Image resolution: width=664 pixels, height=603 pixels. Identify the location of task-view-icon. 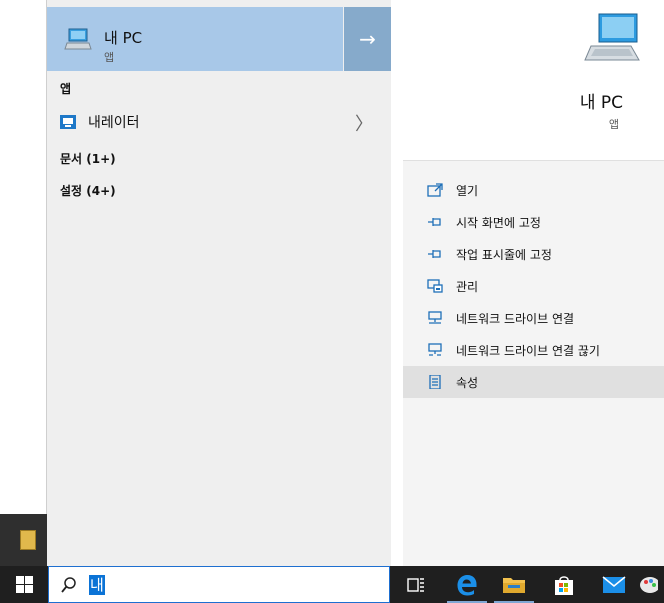
(415, 584).